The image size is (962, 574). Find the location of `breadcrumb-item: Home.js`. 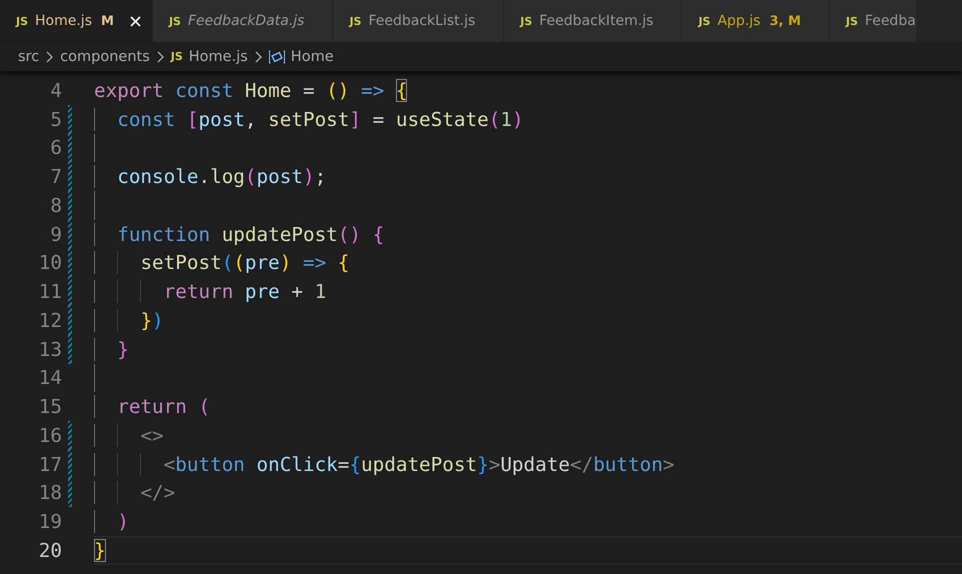

breadcrumb-item: Home.js is located at coordinates (218, 56).